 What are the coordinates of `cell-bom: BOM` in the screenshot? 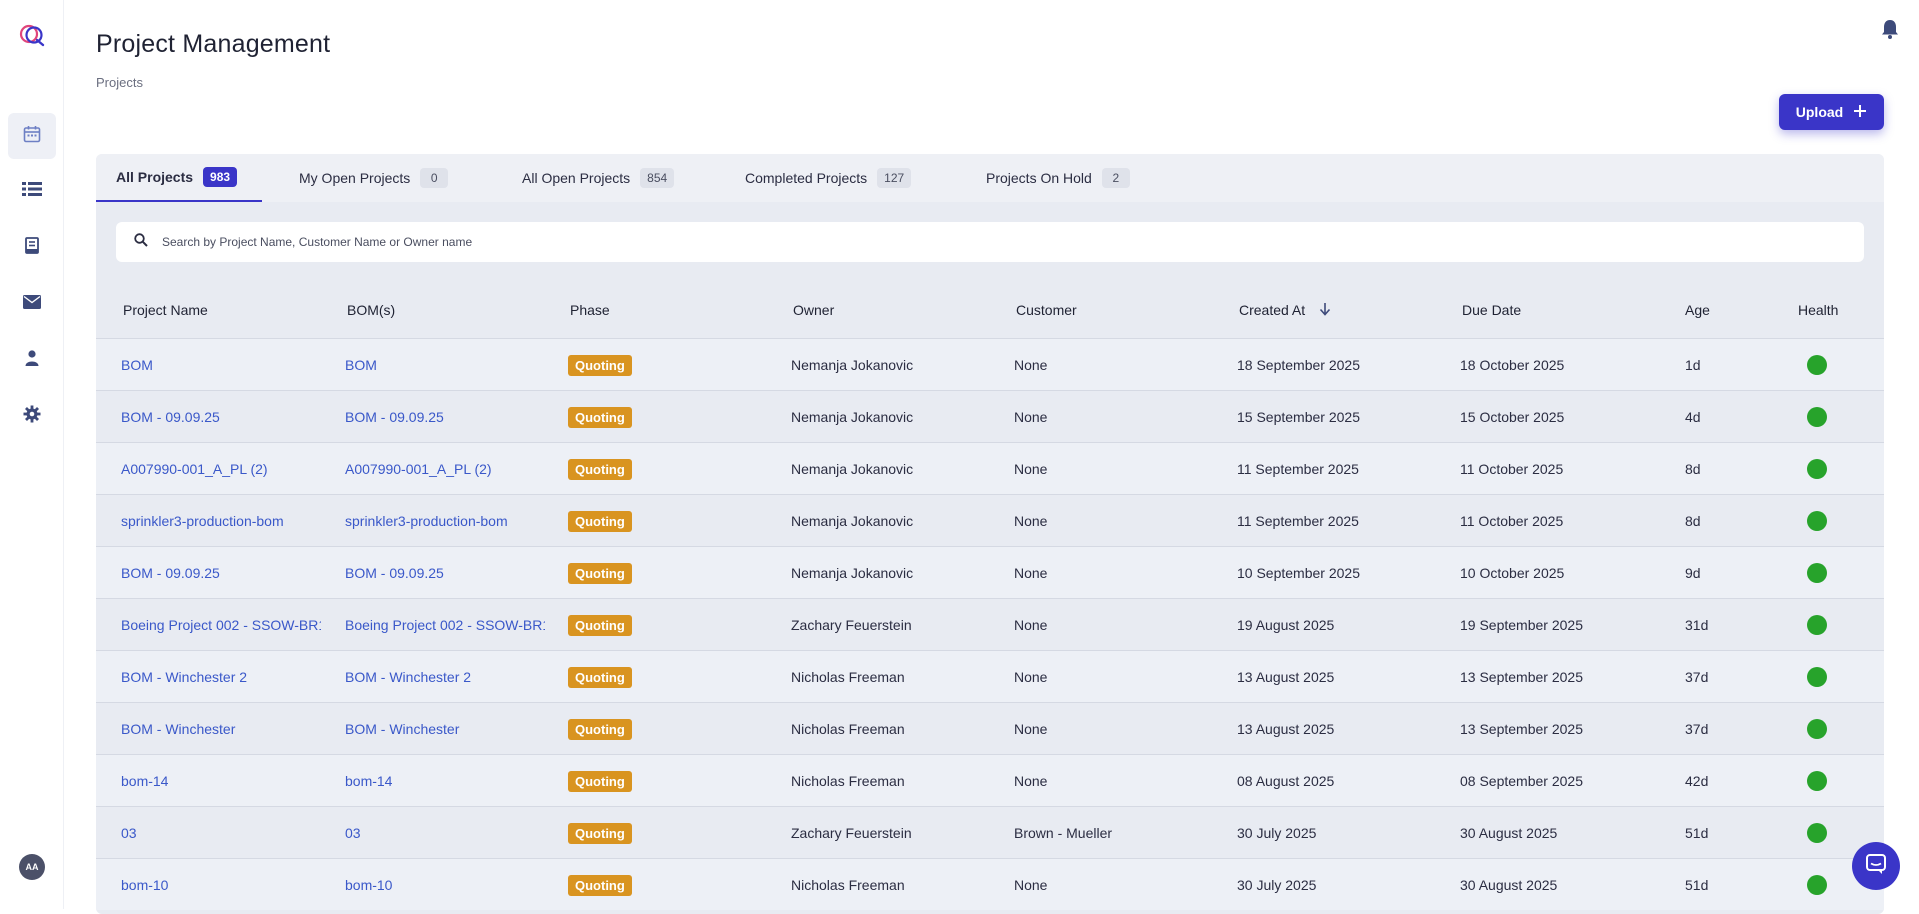 It's located at (445, 365).